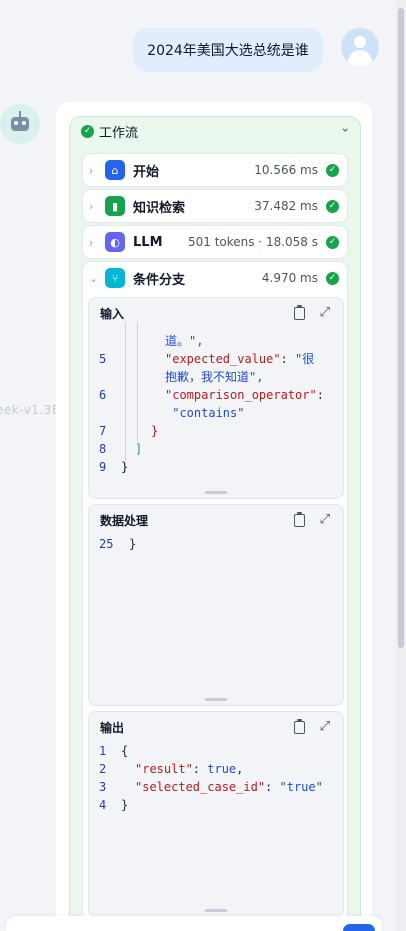 The image size is (406, 931). What do you see at coordinates (124, 520) in the screenshot?
I see `data-processing-panel-title: 数据处理` at bounding box center [124, 520].